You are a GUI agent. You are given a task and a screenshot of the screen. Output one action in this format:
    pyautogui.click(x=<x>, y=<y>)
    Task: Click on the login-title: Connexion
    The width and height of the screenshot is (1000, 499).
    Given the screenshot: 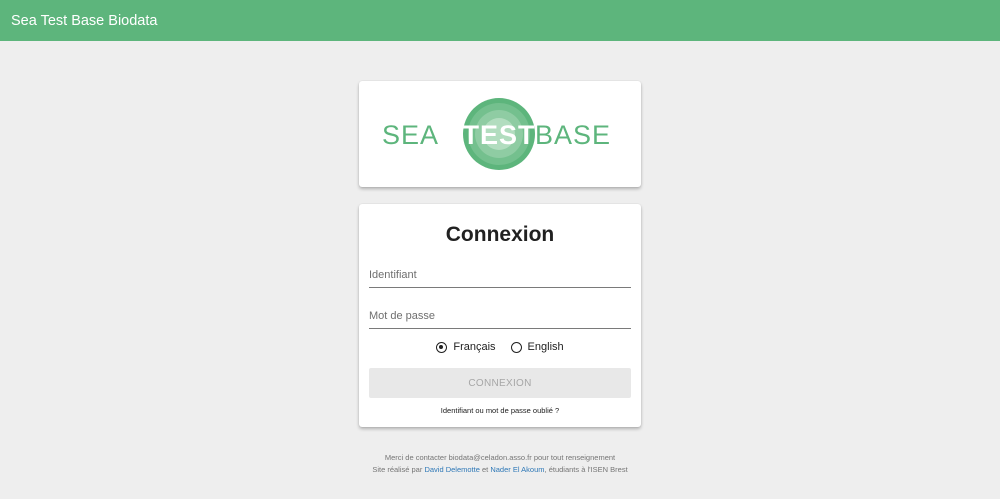 What is the action you would take?
    pyautogui.click(x=500, y=234)
    